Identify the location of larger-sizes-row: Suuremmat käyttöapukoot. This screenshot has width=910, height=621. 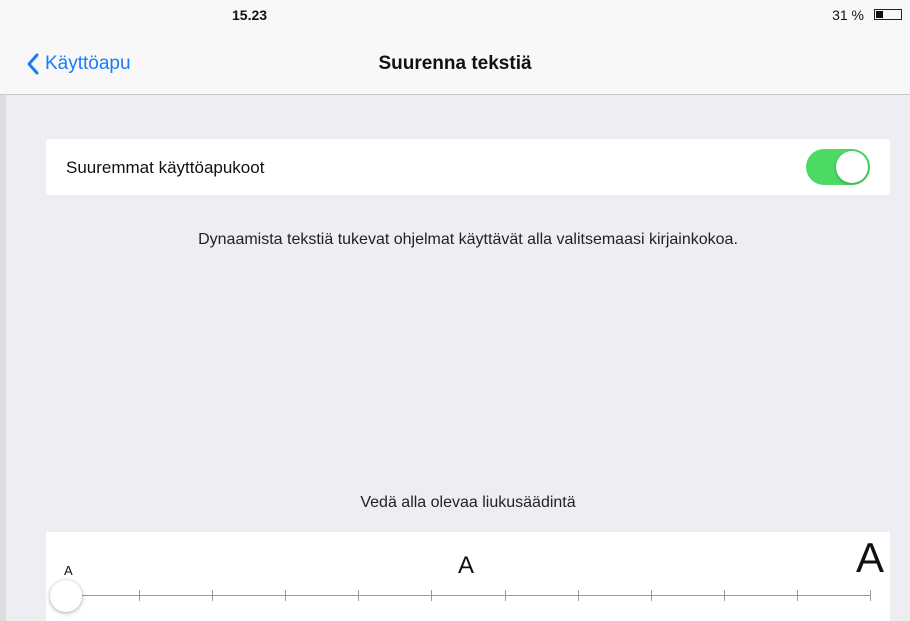
(468, 167).